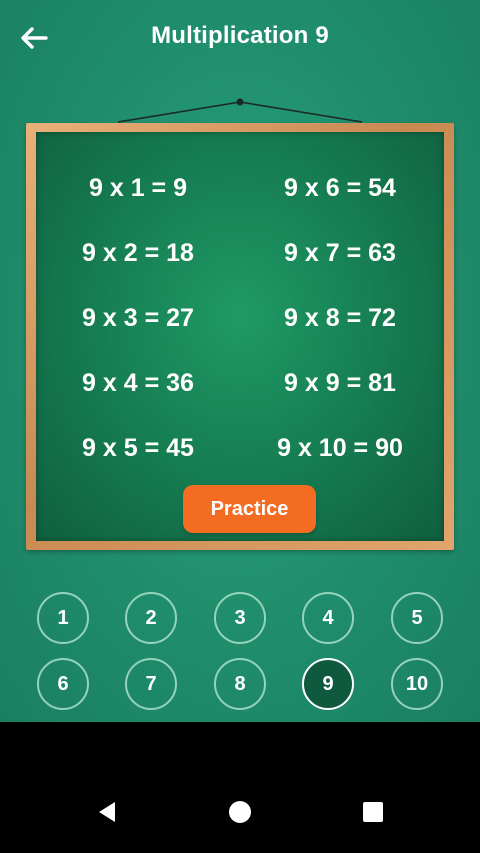 This screenshot has width=480, height=853. Describe the element at coordinates (240, 684) in the screenshot. I see `number-button-8: 8` at that location.